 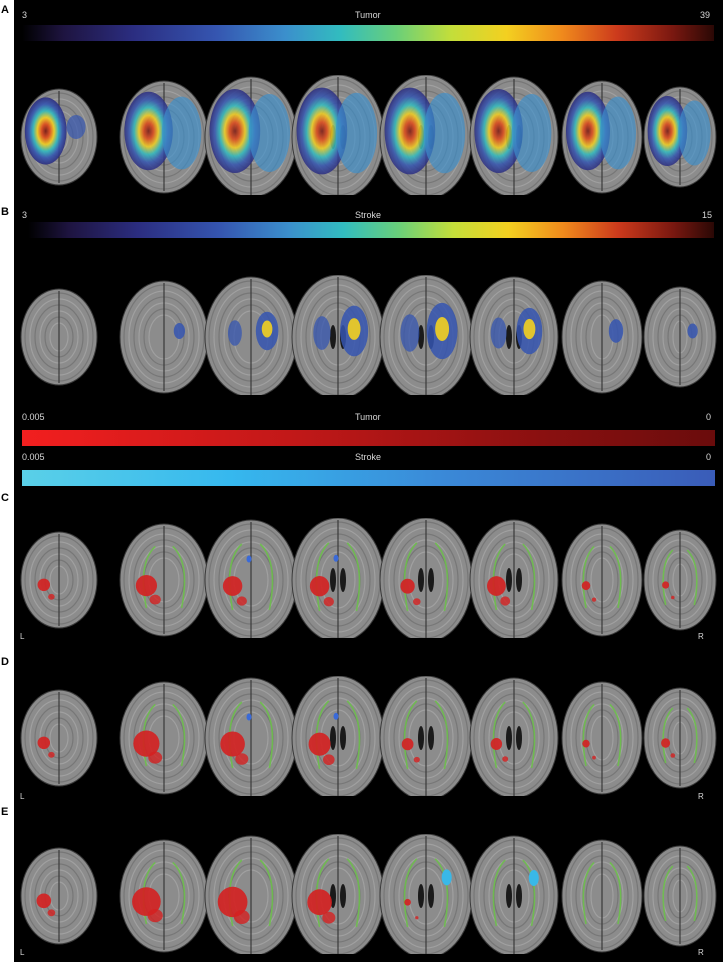 What do you see at coordinates (368, 457) in the screenshot?
I see `stroke-scale-title: Stroke` at bounding box center [368, 457].